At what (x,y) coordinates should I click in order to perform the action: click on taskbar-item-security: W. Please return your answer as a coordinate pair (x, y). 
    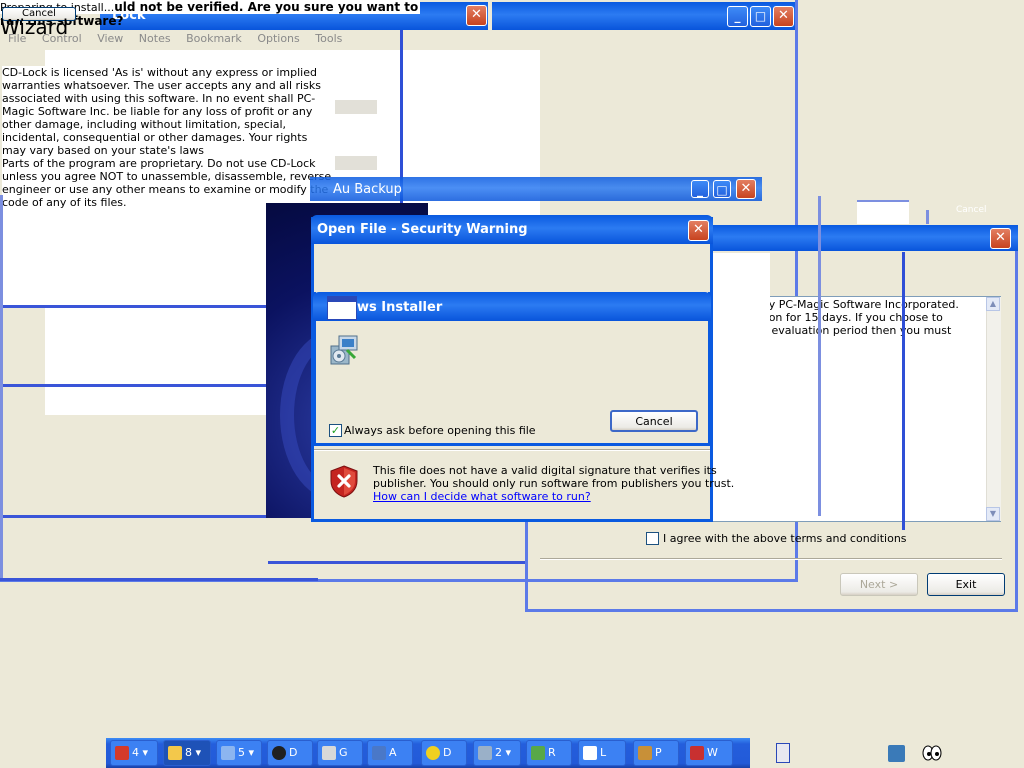
    Looking at the image, I should click on (709, 753).